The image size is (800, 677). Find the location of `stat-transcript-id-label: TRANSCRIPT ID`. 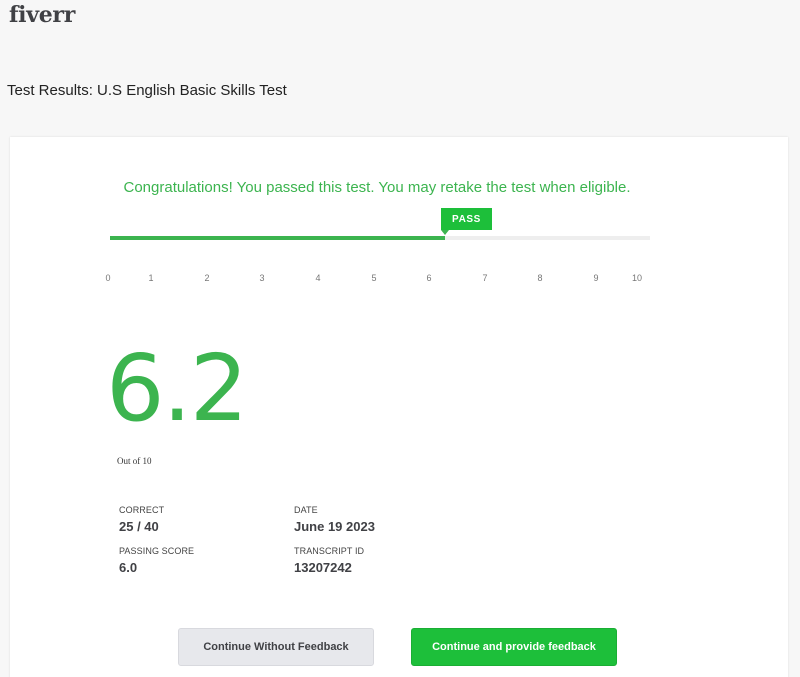

stat-transcript-id-label: TRANSCRIPT ID is located at coordinates (329, 551).